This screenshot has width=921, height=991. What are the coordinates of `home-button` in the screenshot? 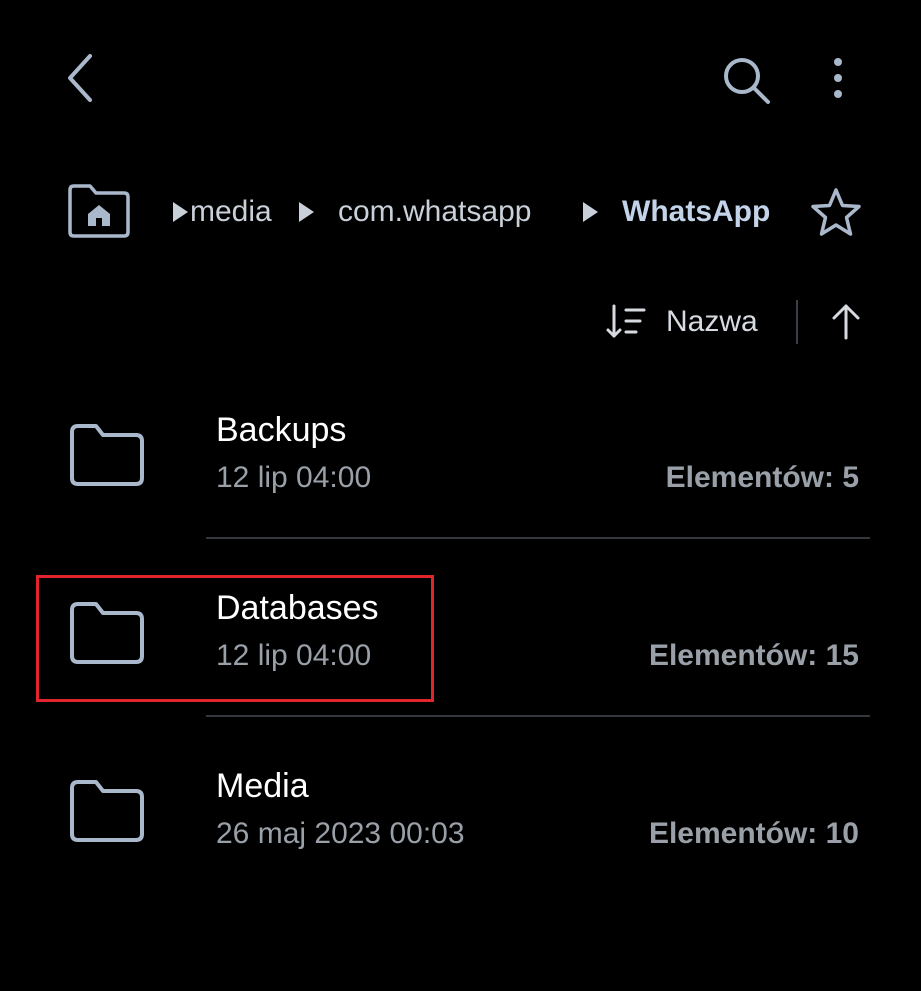 It's located at (99, 211).